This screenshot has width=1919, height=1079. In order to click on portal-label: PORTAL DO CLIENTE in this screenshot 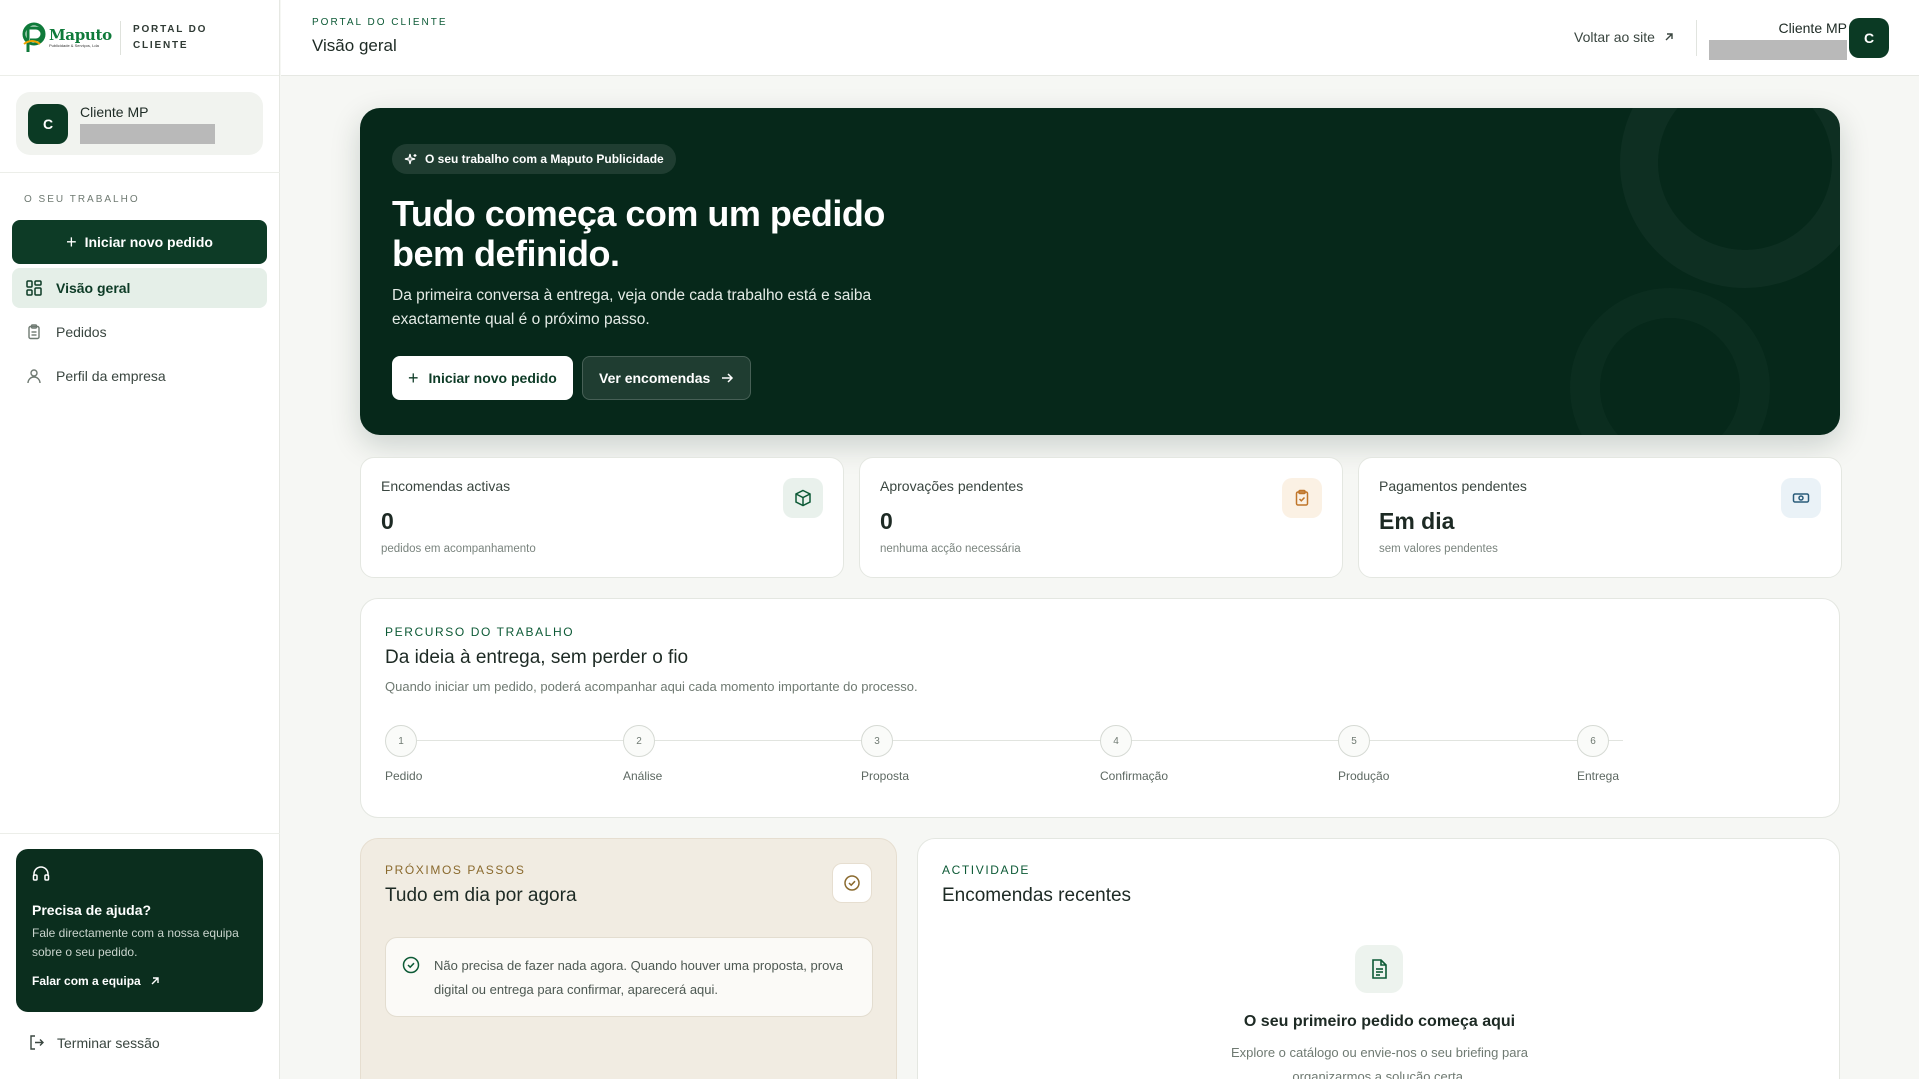, I will do `click(170, 37)`.